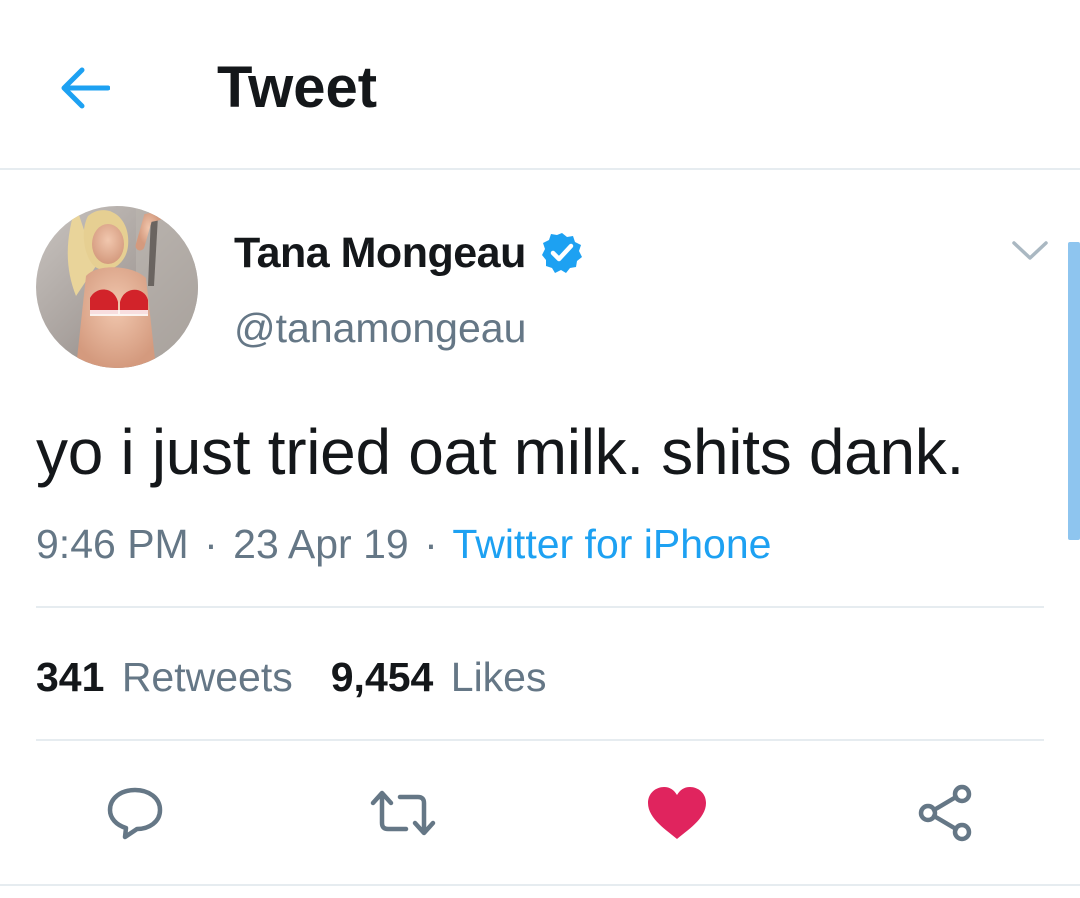  I want to click on tweet-menu-button, so click(1030, 250).